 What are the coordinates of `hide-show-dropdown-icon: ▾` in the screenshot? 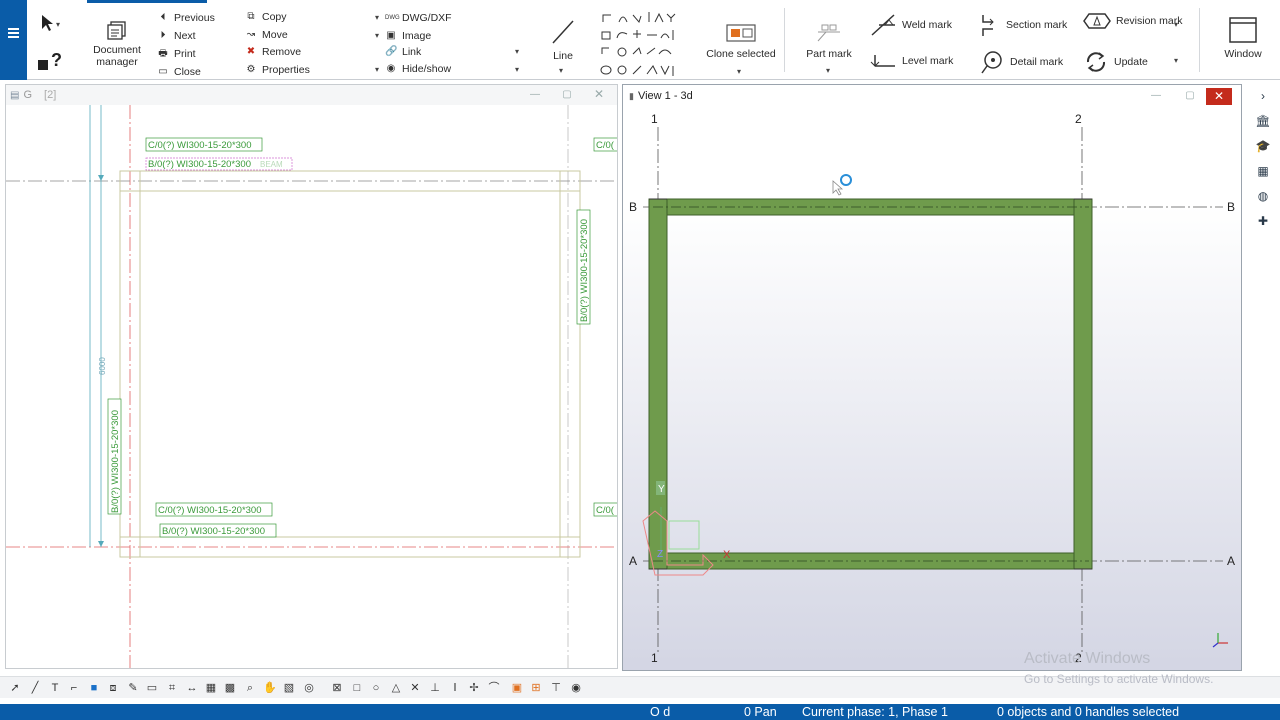 It's located at (517, 69).